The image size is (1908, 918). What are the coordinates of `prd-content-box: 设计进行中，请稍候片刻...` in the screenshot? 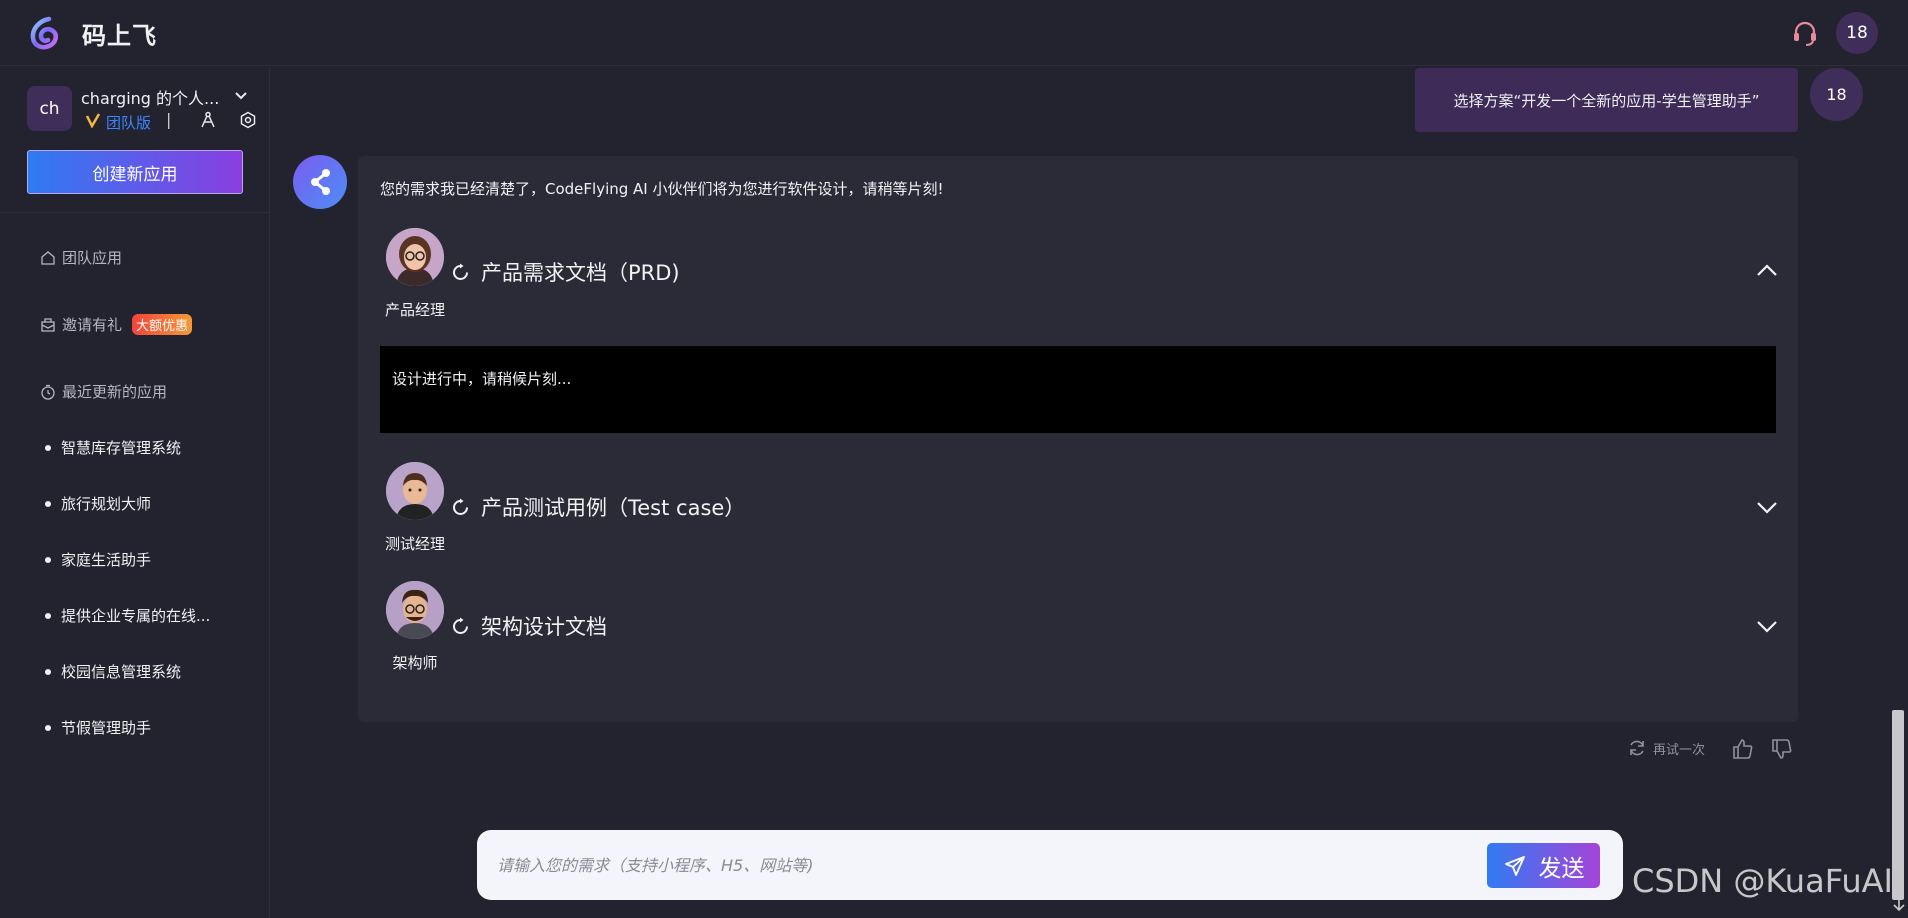 It's located at (1078, 389).